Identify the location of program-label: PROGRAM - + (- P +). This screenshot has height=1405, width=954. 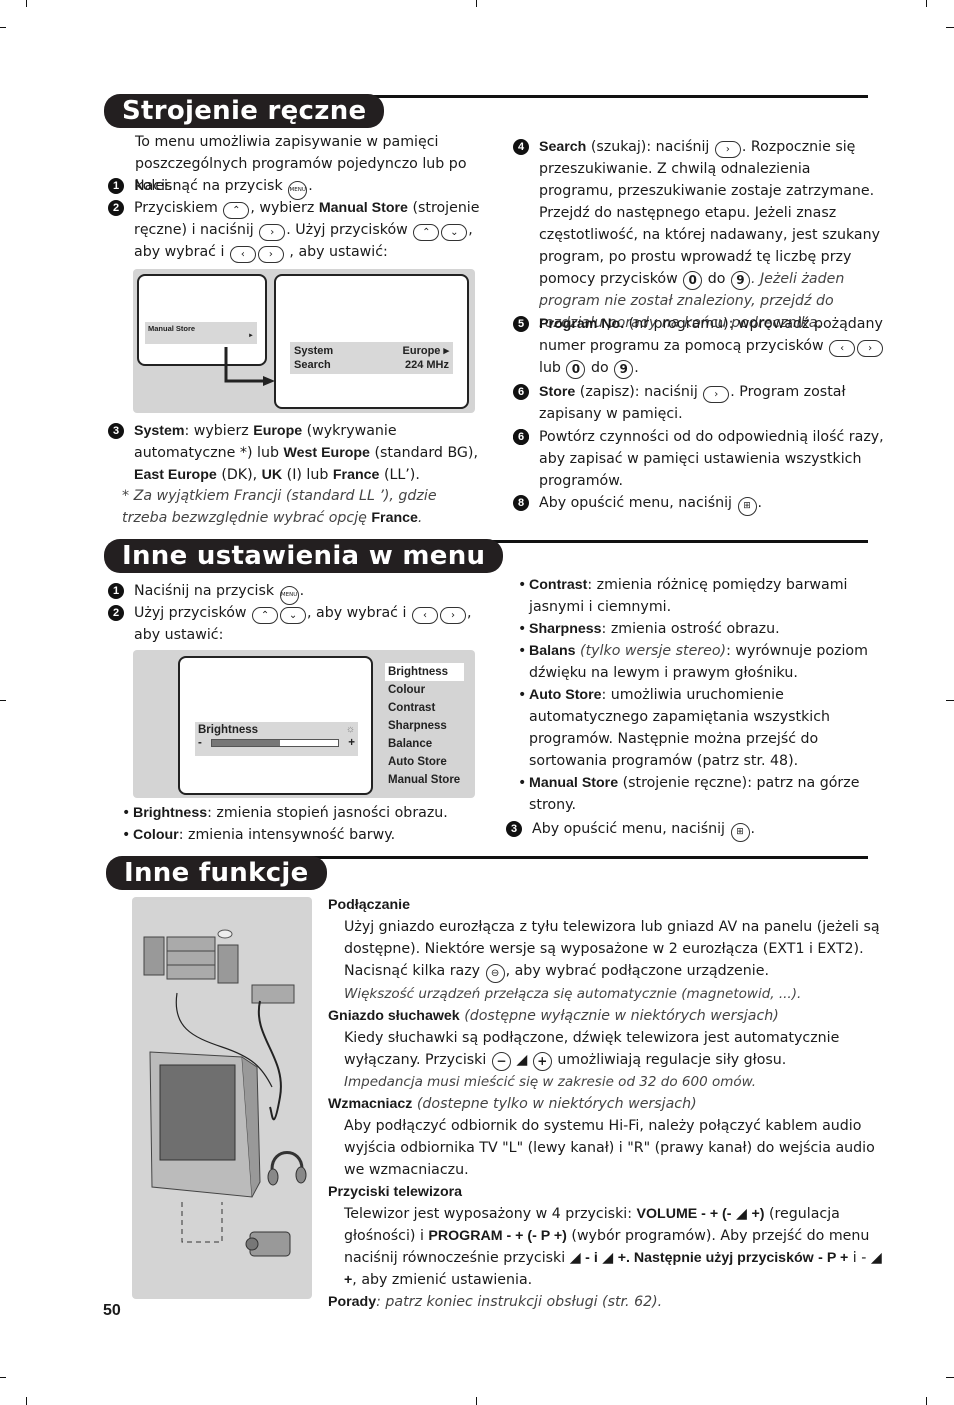
(497, 1236).